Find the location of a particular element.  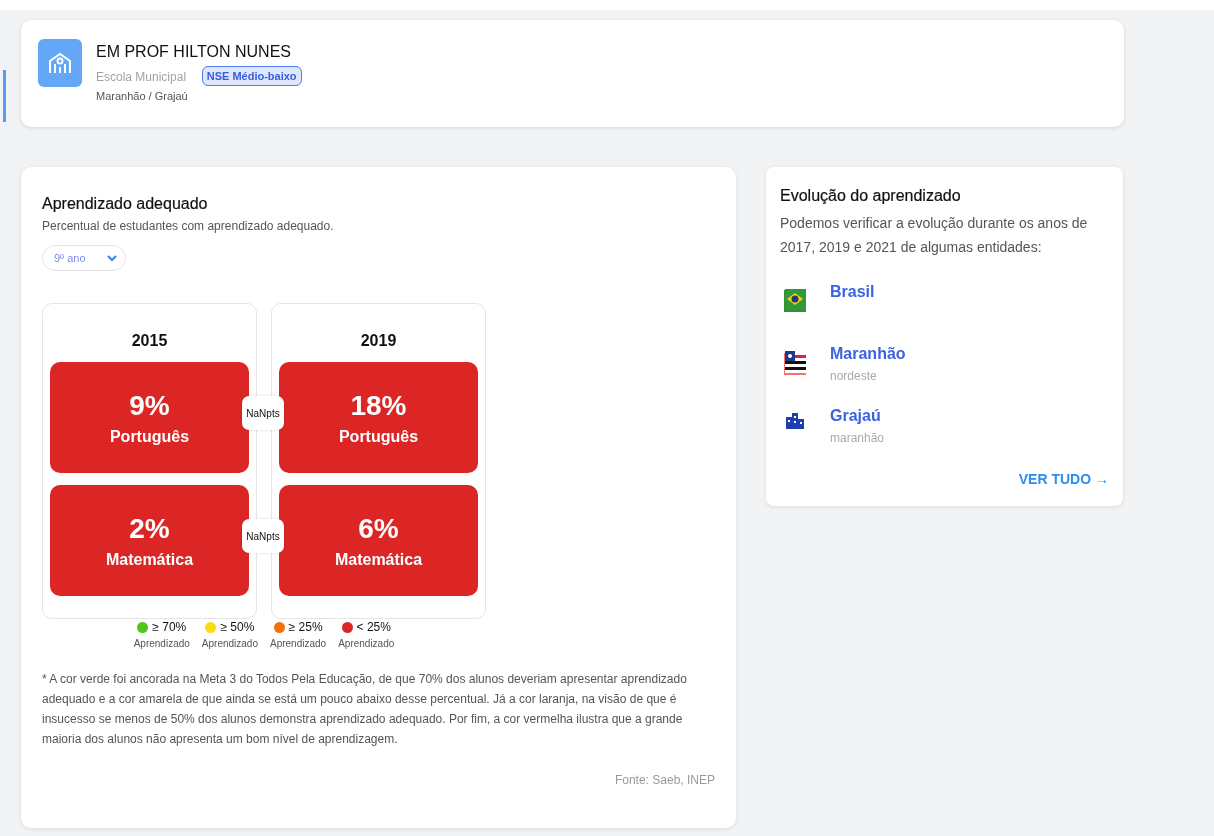

grade-select: 9º ano is located at coordinates (84, 258).